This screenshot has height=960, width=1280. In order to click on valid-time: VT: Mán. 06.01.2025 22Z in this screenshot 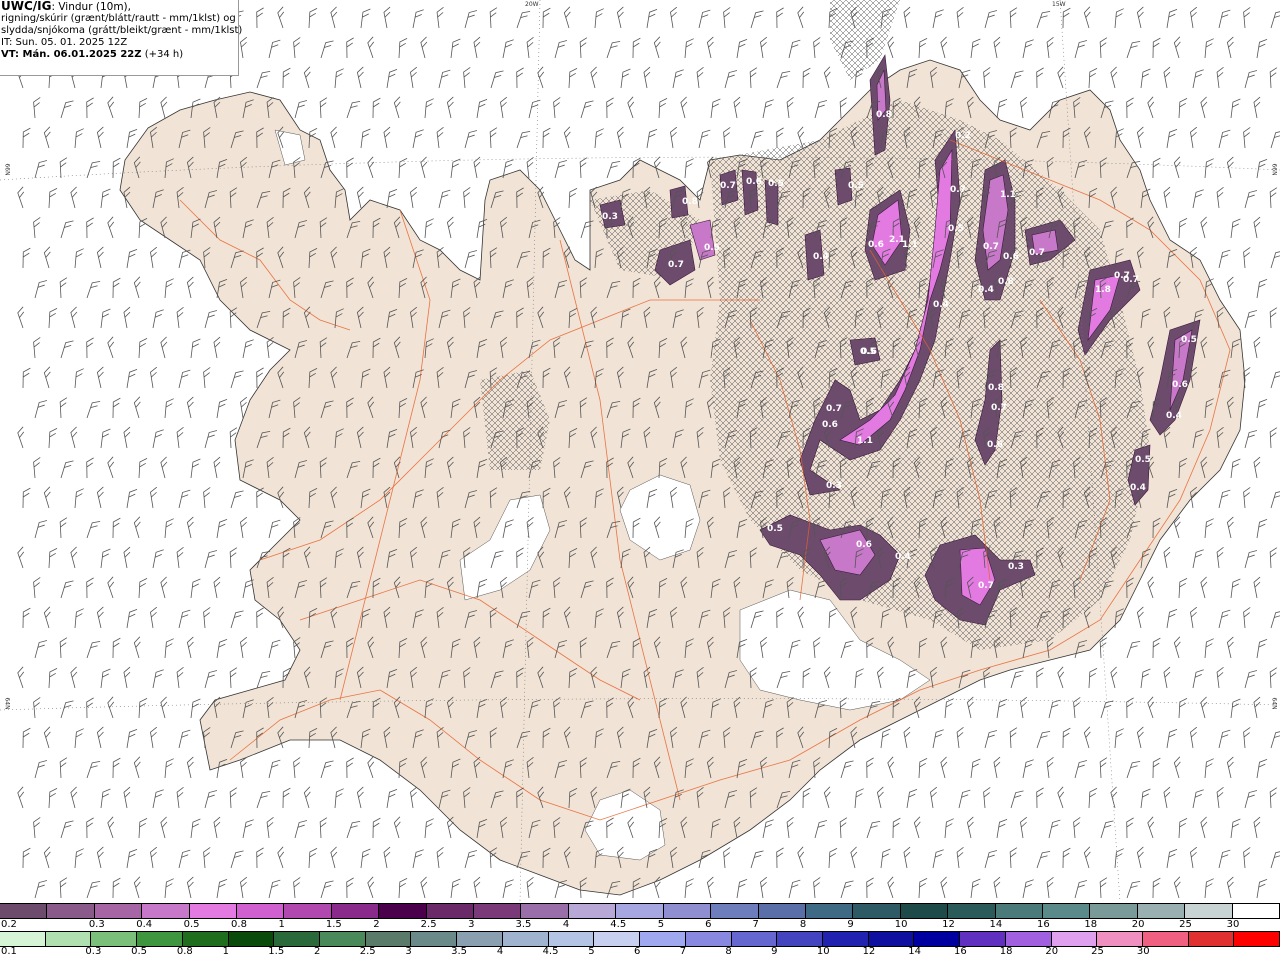, I will do `click(71, 54)`.